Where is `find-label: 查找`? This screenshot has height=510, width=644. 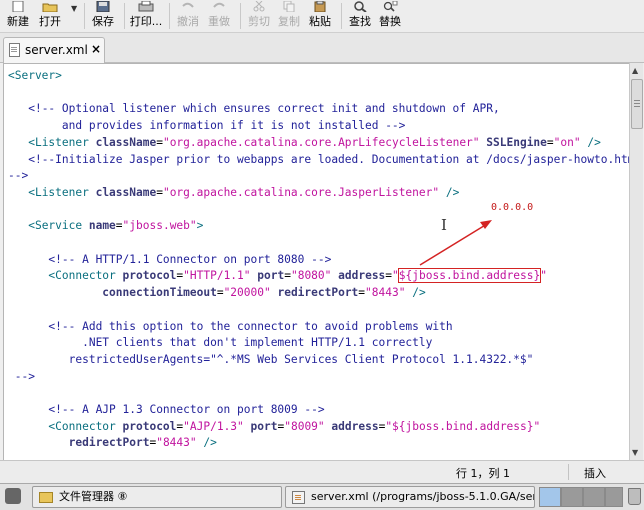
find-label: 查找 is located at coordinates (360, 21).